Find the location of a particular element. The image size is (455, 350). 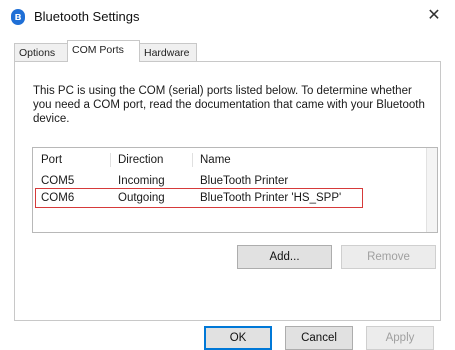

table-row: COM6 Outgoing BlueTooth Printer 'HS_SPP' is located at coordinates (230, 198).